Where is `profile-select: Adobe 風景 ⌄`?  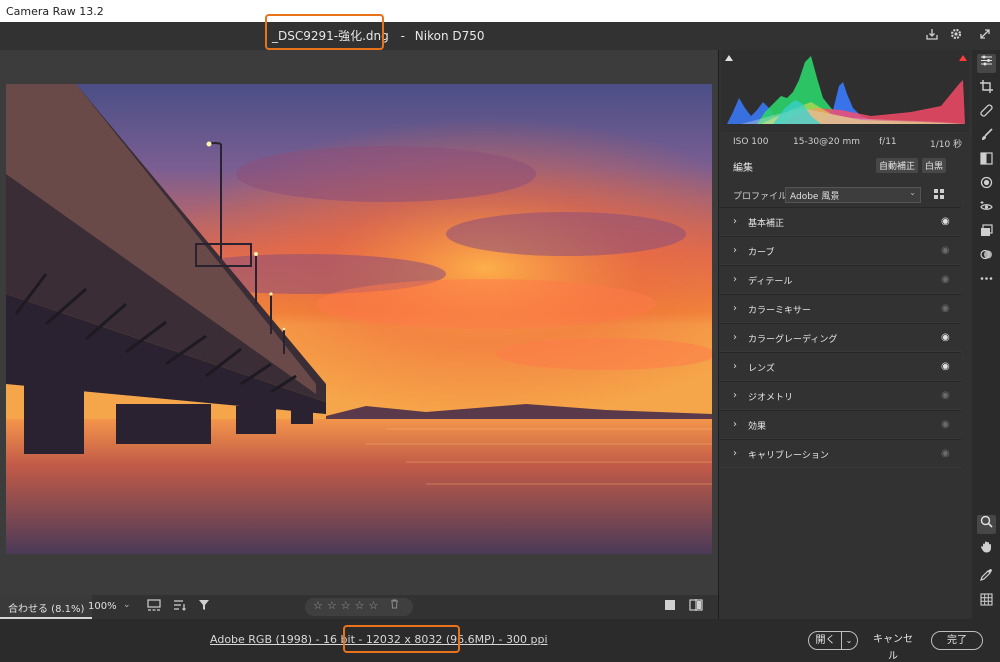 profile-select: Adobe 風景 ⌄ is located at coordinates (853, 195).